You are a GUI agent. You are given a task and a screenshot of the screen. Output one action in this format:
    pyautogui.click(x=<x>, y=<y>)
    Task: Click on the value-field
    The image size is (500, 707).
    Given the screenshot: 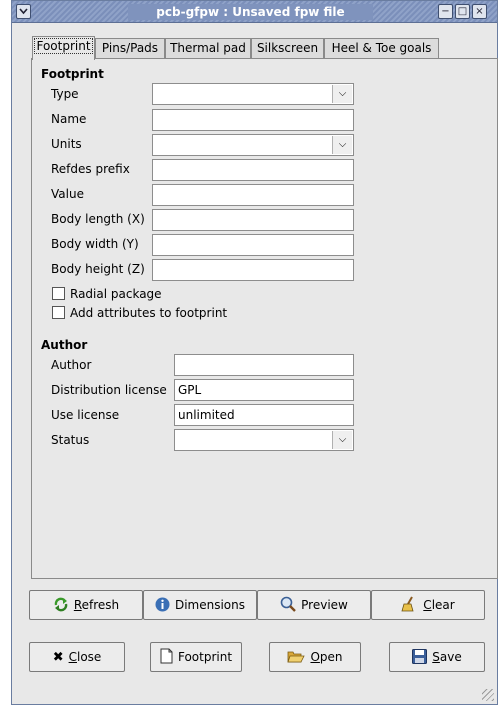 What is the action you would take?
    pyautogui.click(x=253, y=195)
    